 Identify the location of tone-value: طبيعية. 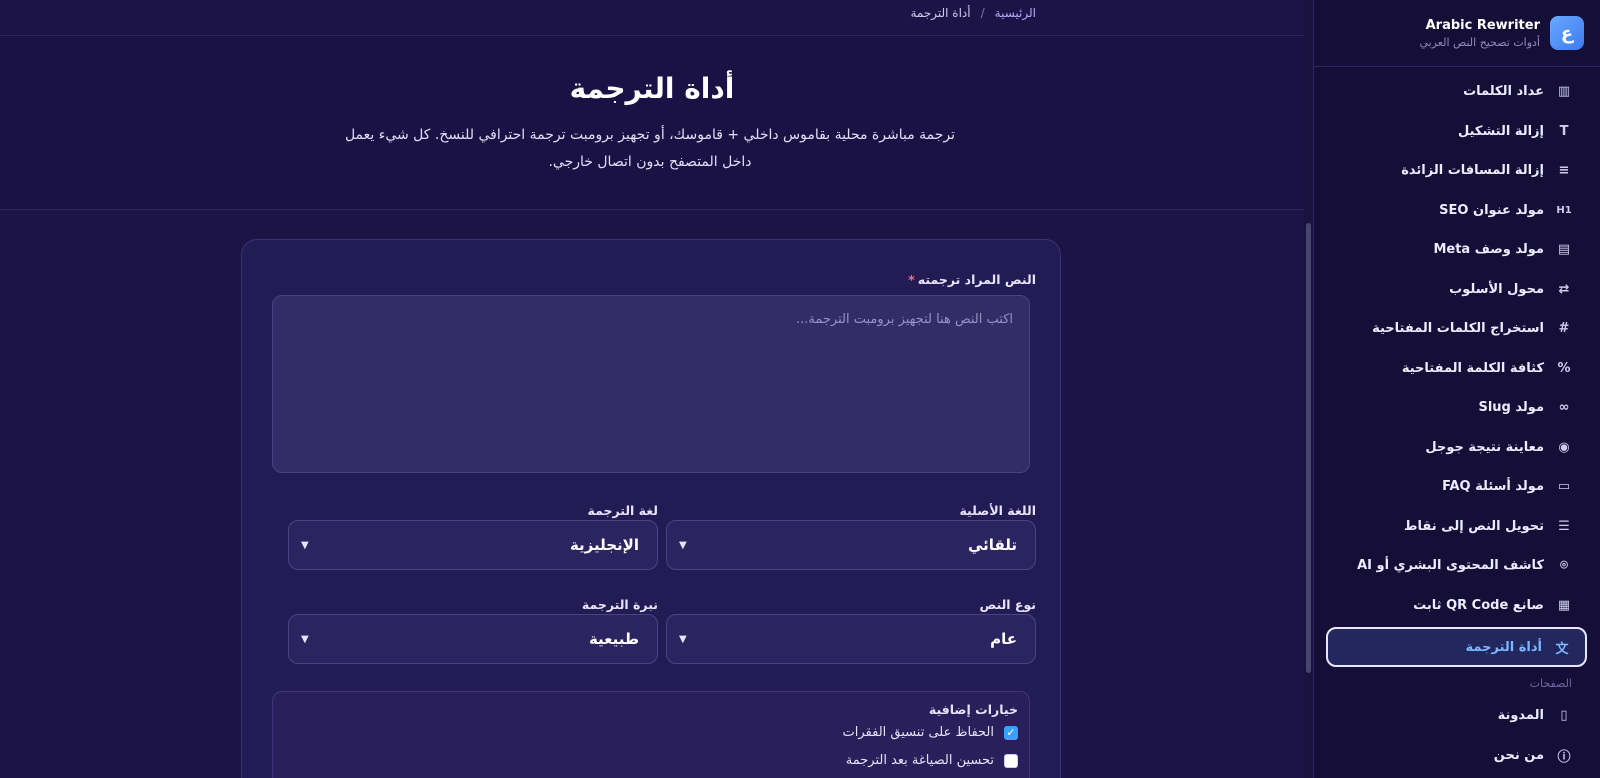
(613, 639).